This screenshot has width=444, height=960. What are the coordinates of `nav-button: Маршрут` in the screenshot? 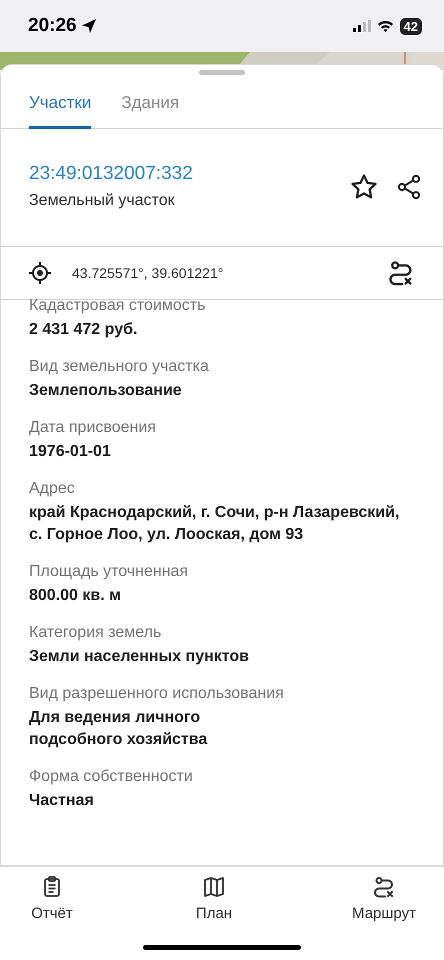 It's located at (384, 898).